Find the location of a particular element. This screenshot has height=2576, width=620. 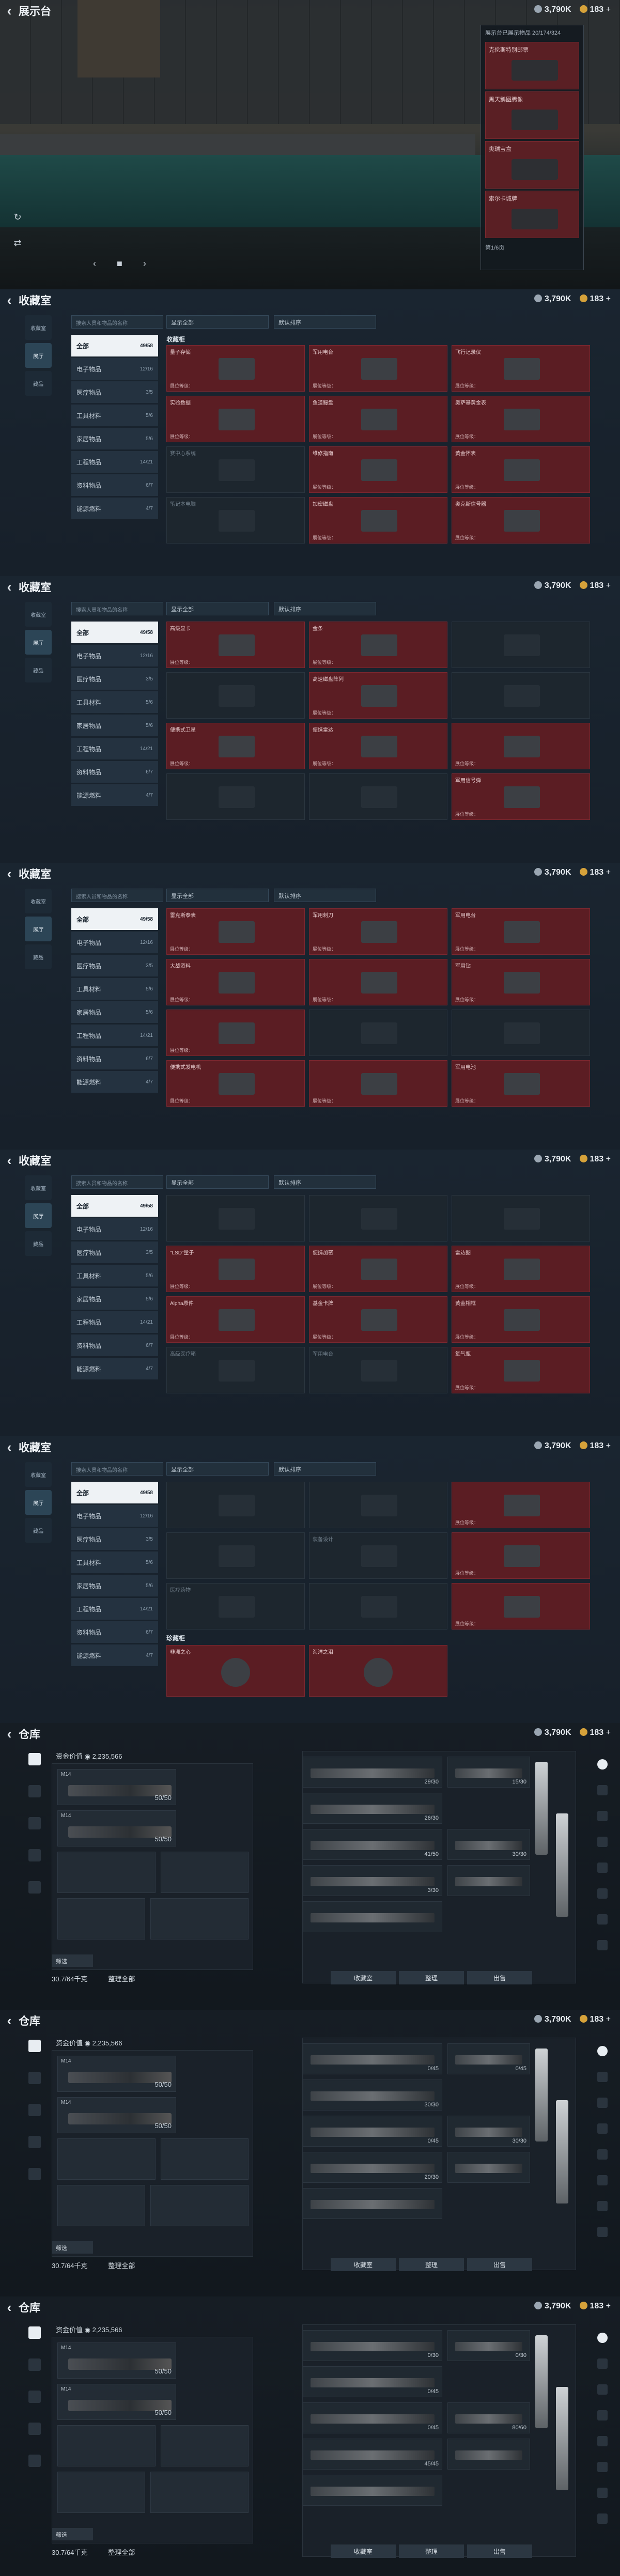

trash-icon is located at coordinates (35, 1791).